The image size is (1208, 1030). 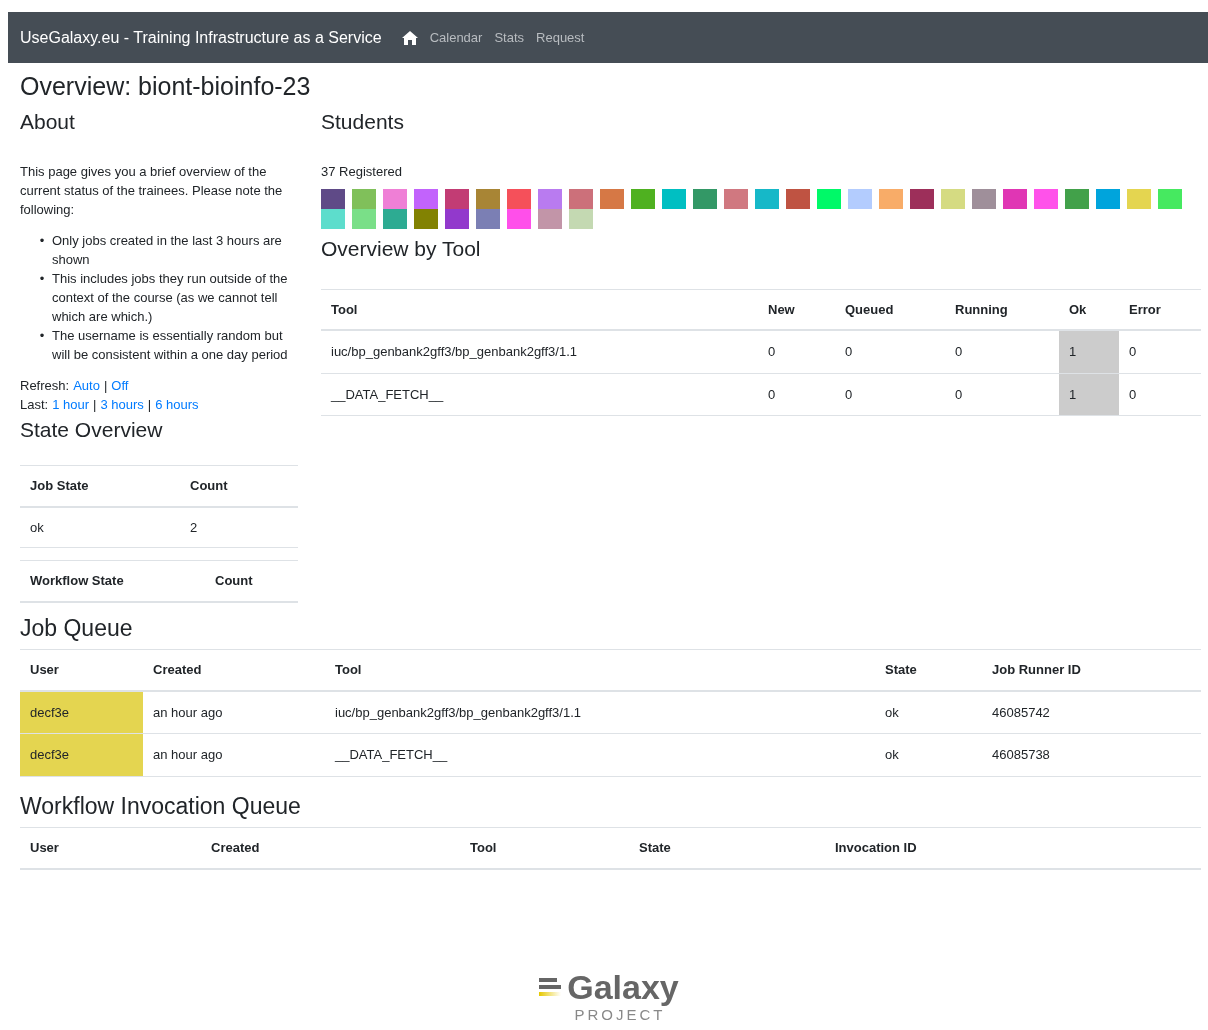 I want to click on column-header: Error, so click(x=1160, y=310).